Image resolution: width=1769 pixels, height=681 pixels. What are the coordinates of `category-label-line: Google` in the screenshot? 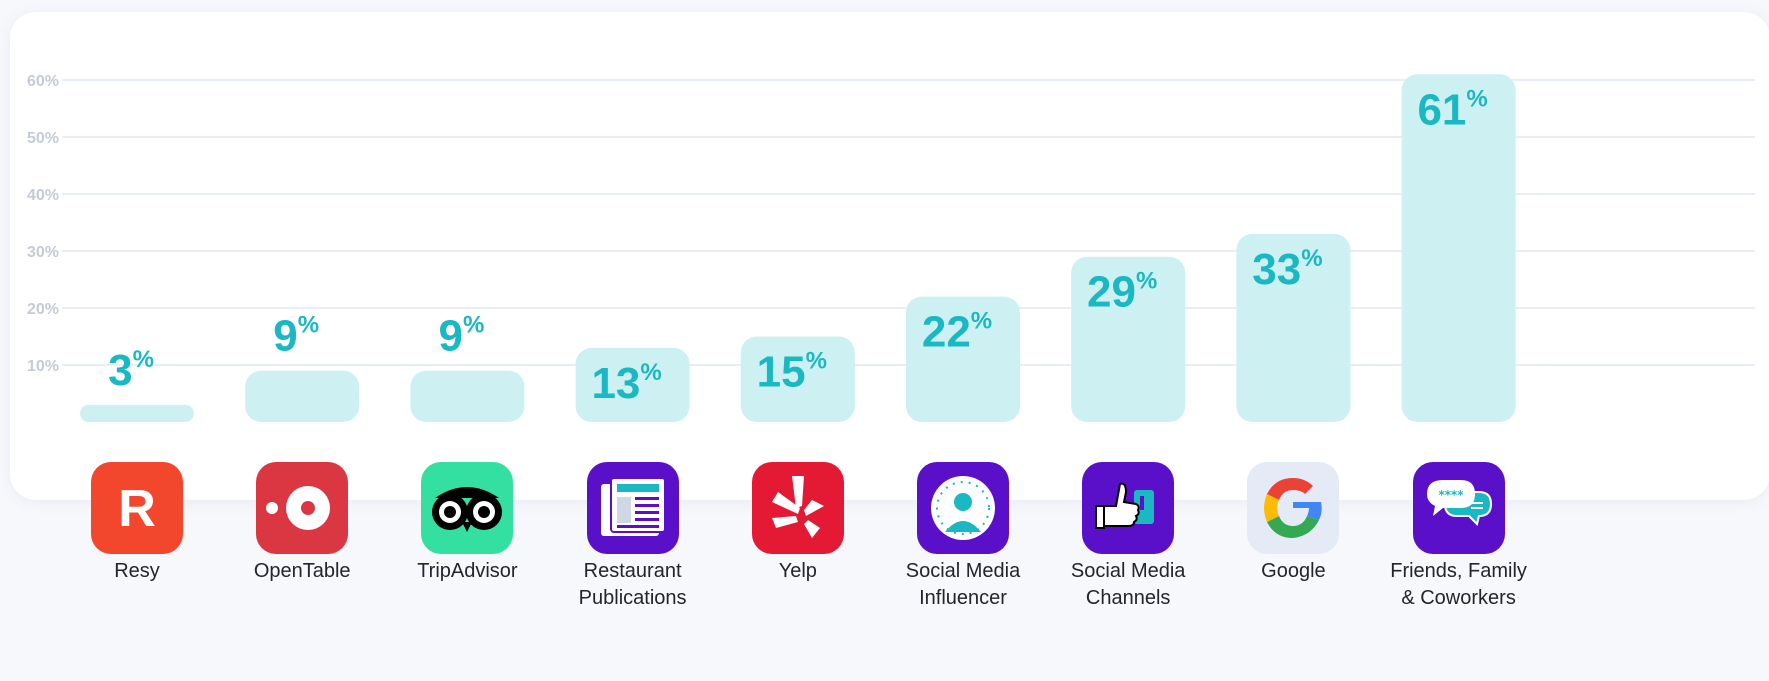 It's located at (1293, 571).